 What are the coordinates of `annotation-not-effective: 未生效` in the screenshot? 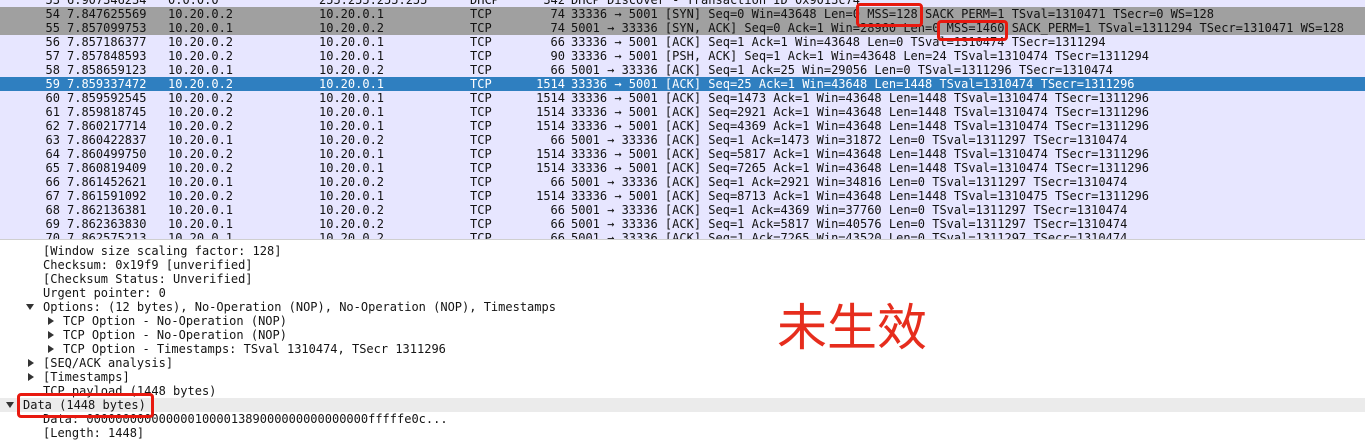 It's located at (852, 328).